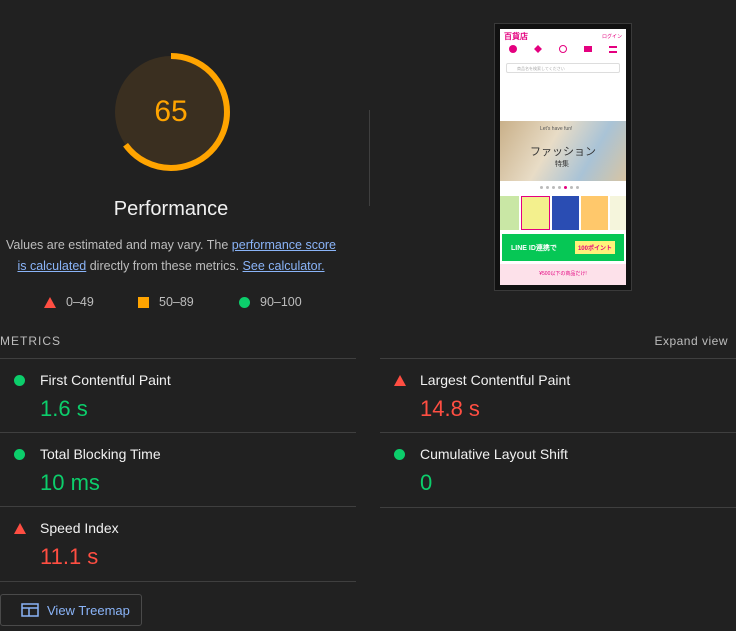 This screenshot has height=631, width=736. I want to click on screenshot-fashion-banner: Let's have fun! ファッション 特集, so click(563, 151).